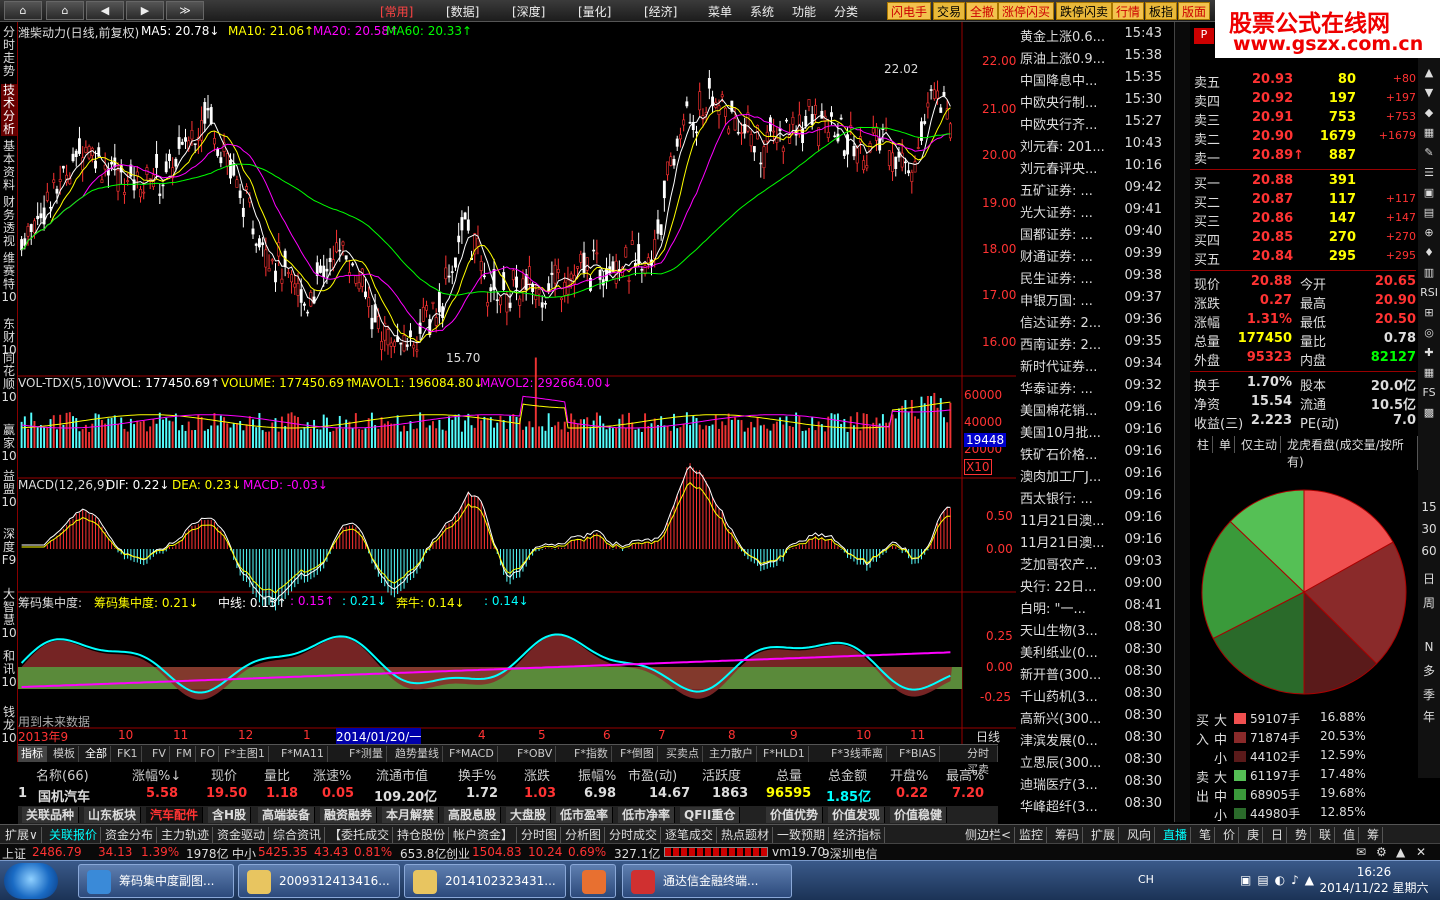 The width and height of the screenshot is (1440, 900). I want to click on expand-button: ≫, so click(185, 10).